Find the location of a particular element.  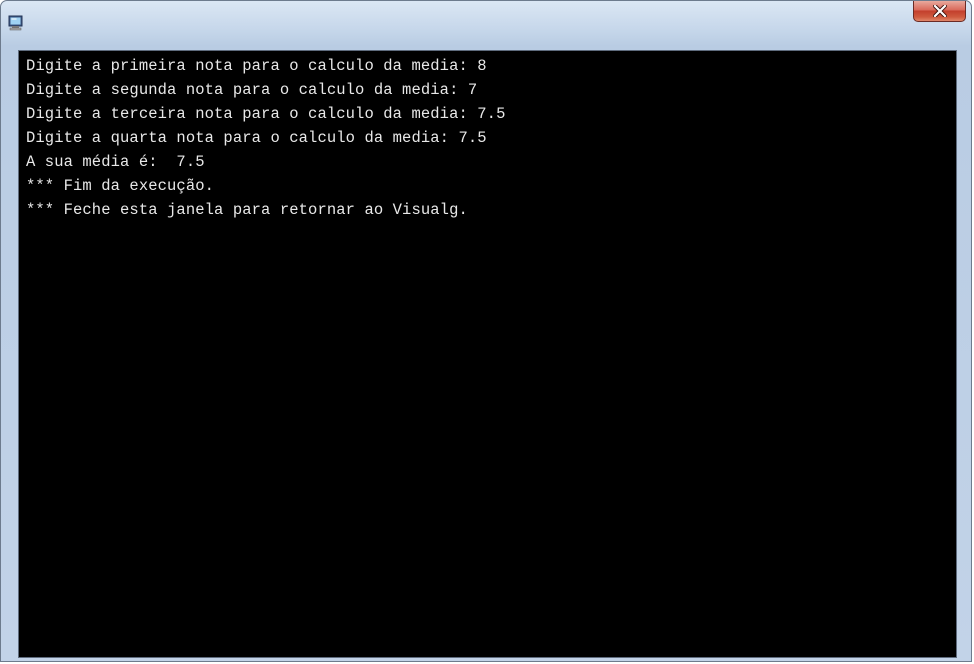

title-bar is located at coordinates (486, 23).